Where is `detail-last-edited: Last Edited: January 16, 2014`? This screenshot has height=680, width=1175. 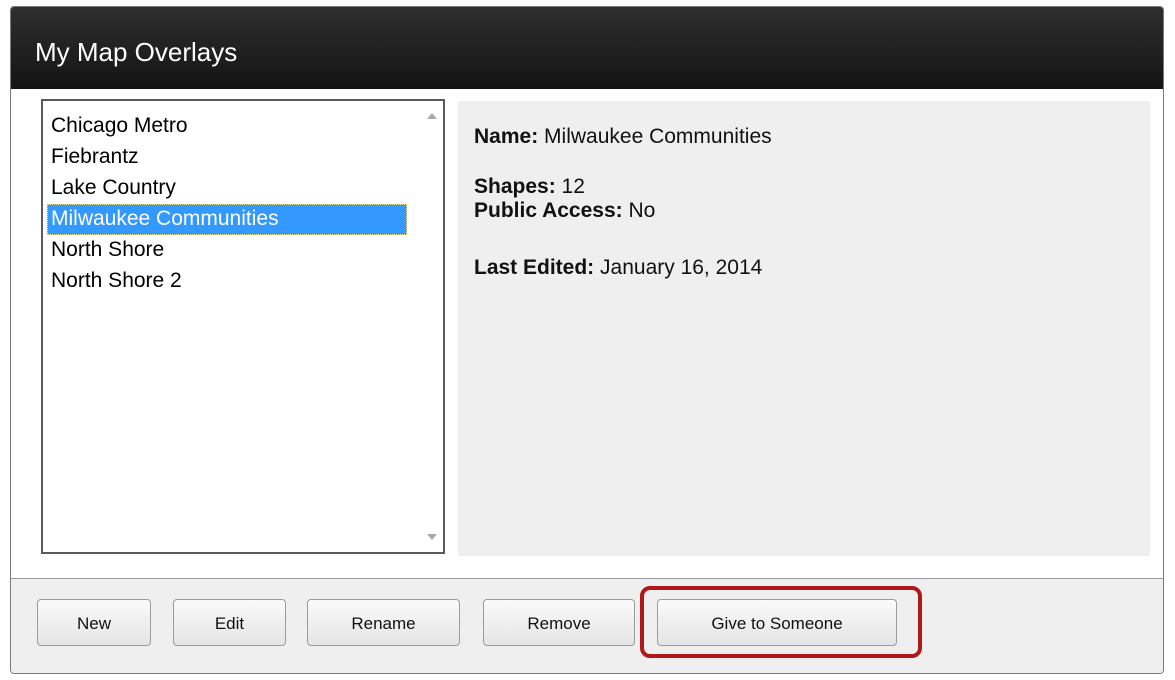
detail-last-edited: Last Edited: January 16, 2014 is located at coordinates (618, 268).